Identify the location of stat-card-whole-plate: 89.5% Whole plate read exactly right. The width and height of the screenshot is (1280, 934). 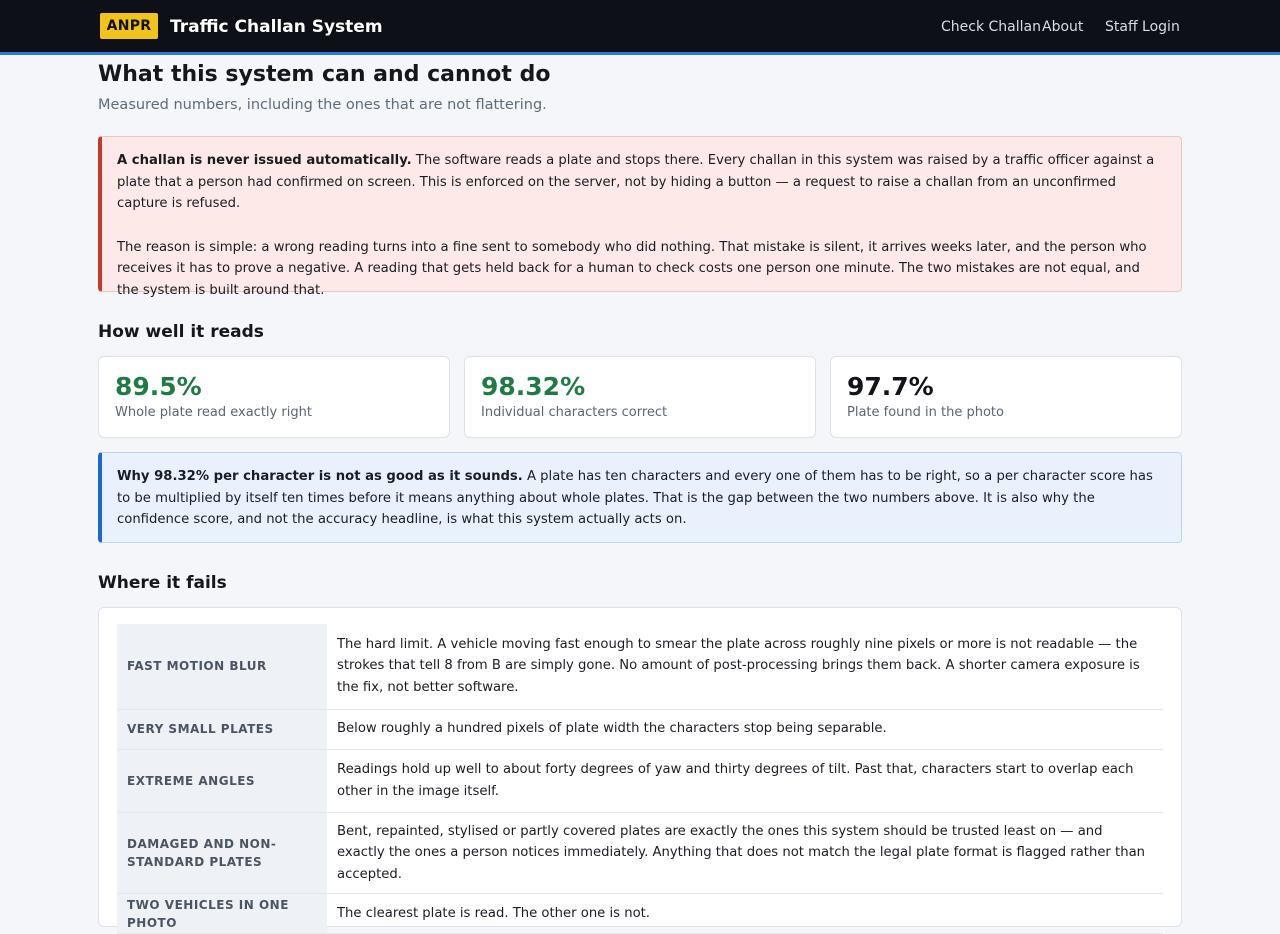
(274, 397).